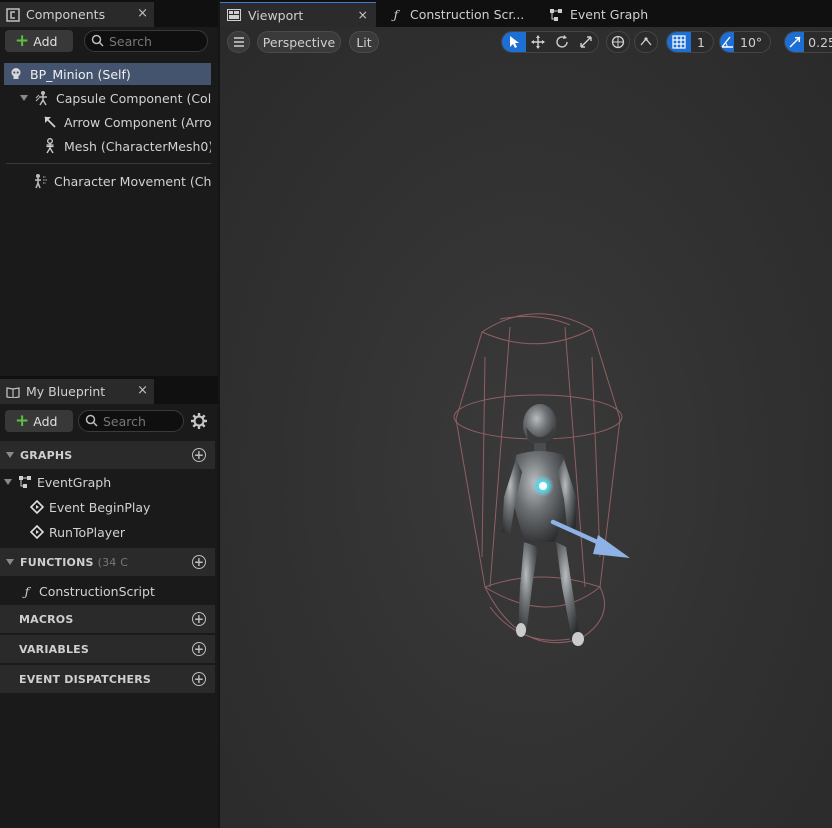  Describe the element at coordinates (74, 482) in the screenshot. I see `event-graph-label: EventGraph` at that location.